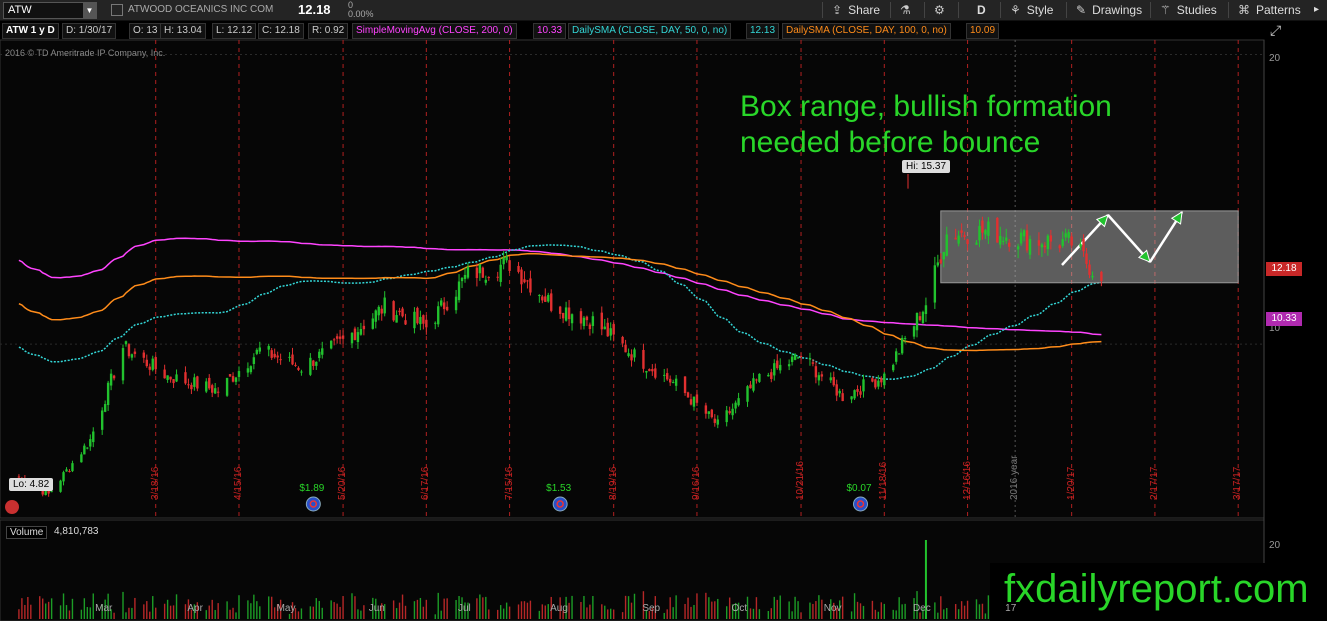 This screenshot has width=1327, height=621. Describe the element at coordinates (12, 507) in the screenshot. I see `earnings-icon` at that location.